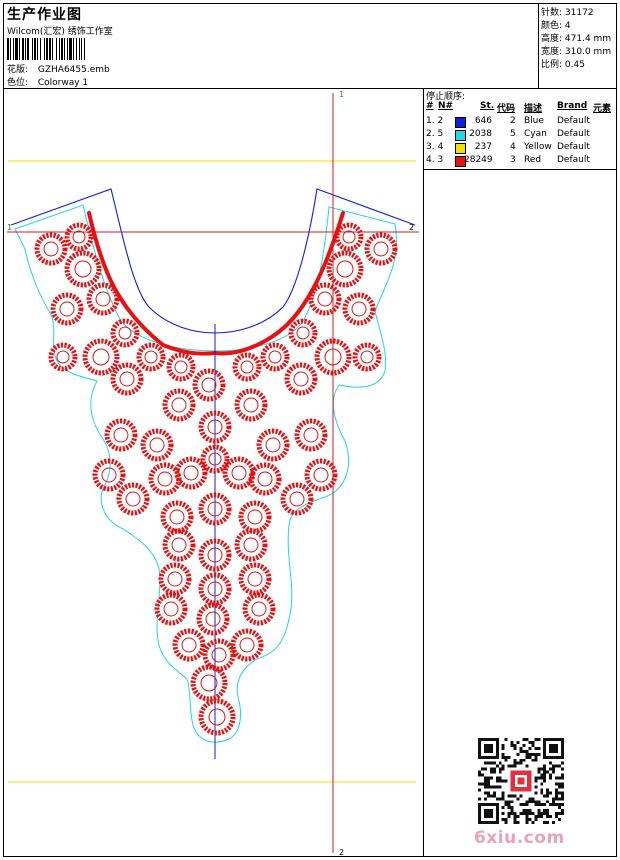  I want to click on stat-value: 0.45, so click(574, 65).